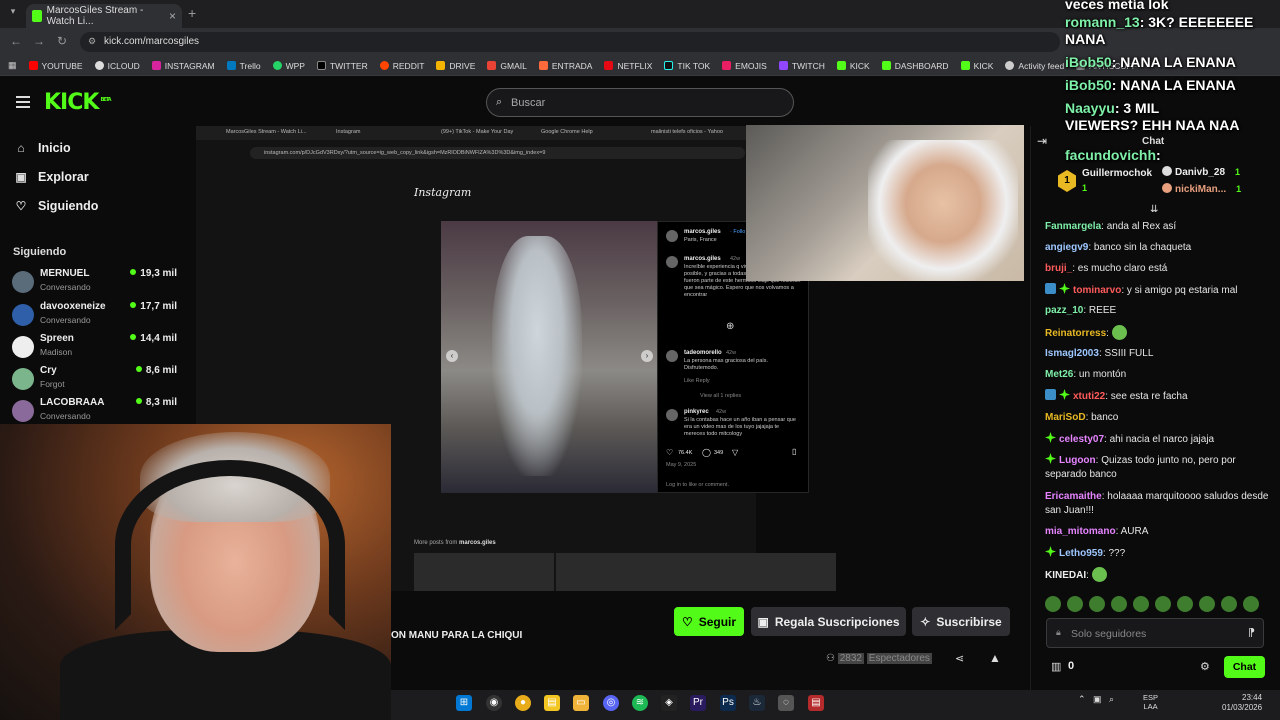 This screenshot has width=1280, height=720. Describe the element at coordinates (1077, 460) in the screenshot. I see `chat-username: Lugoon` at that location.